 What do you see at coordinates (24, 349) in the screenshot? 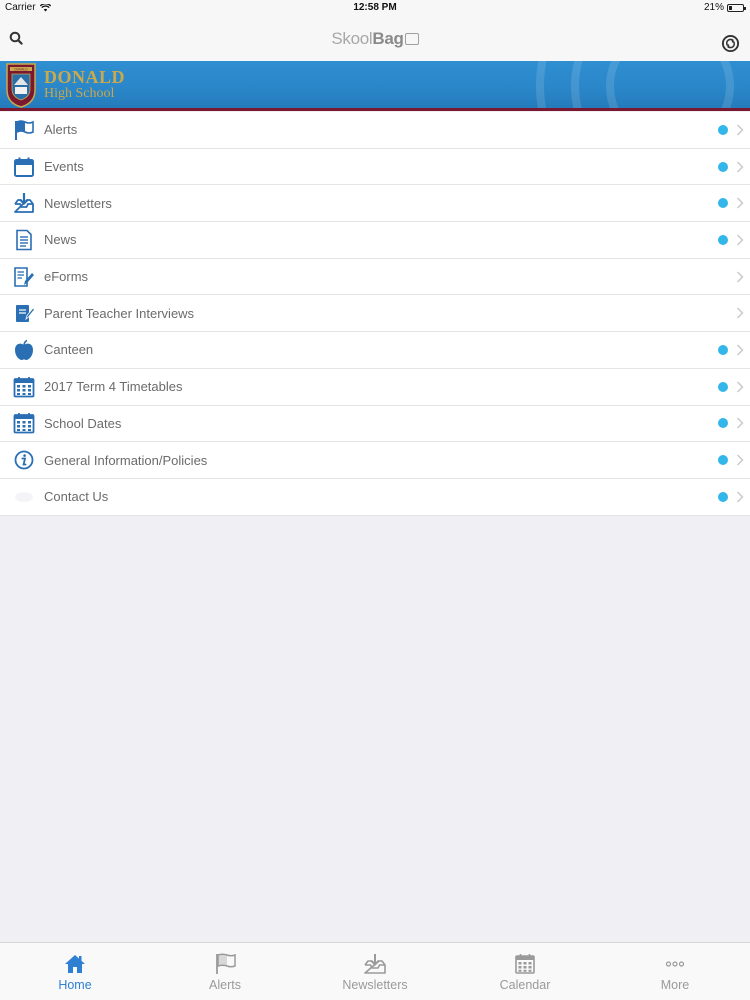
I see `apple-icon` at bounding box center [24, 349].